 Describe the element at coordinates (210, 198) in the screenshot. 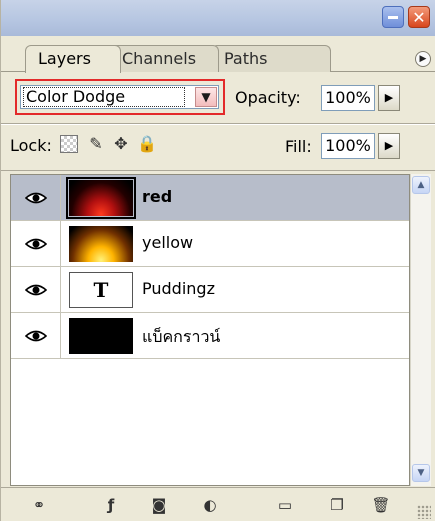

I see `layer-row-red: red` at that location.